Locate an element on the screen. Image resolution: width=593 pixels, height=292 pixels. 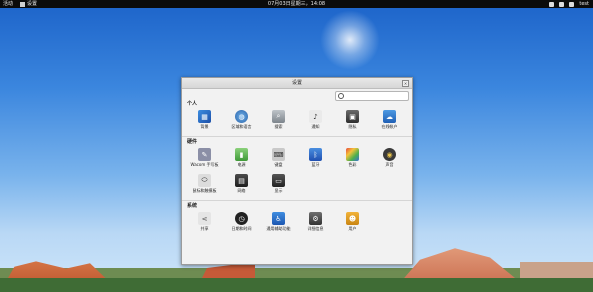
bell-icon: ♪ is located at coordinates (315, 116).